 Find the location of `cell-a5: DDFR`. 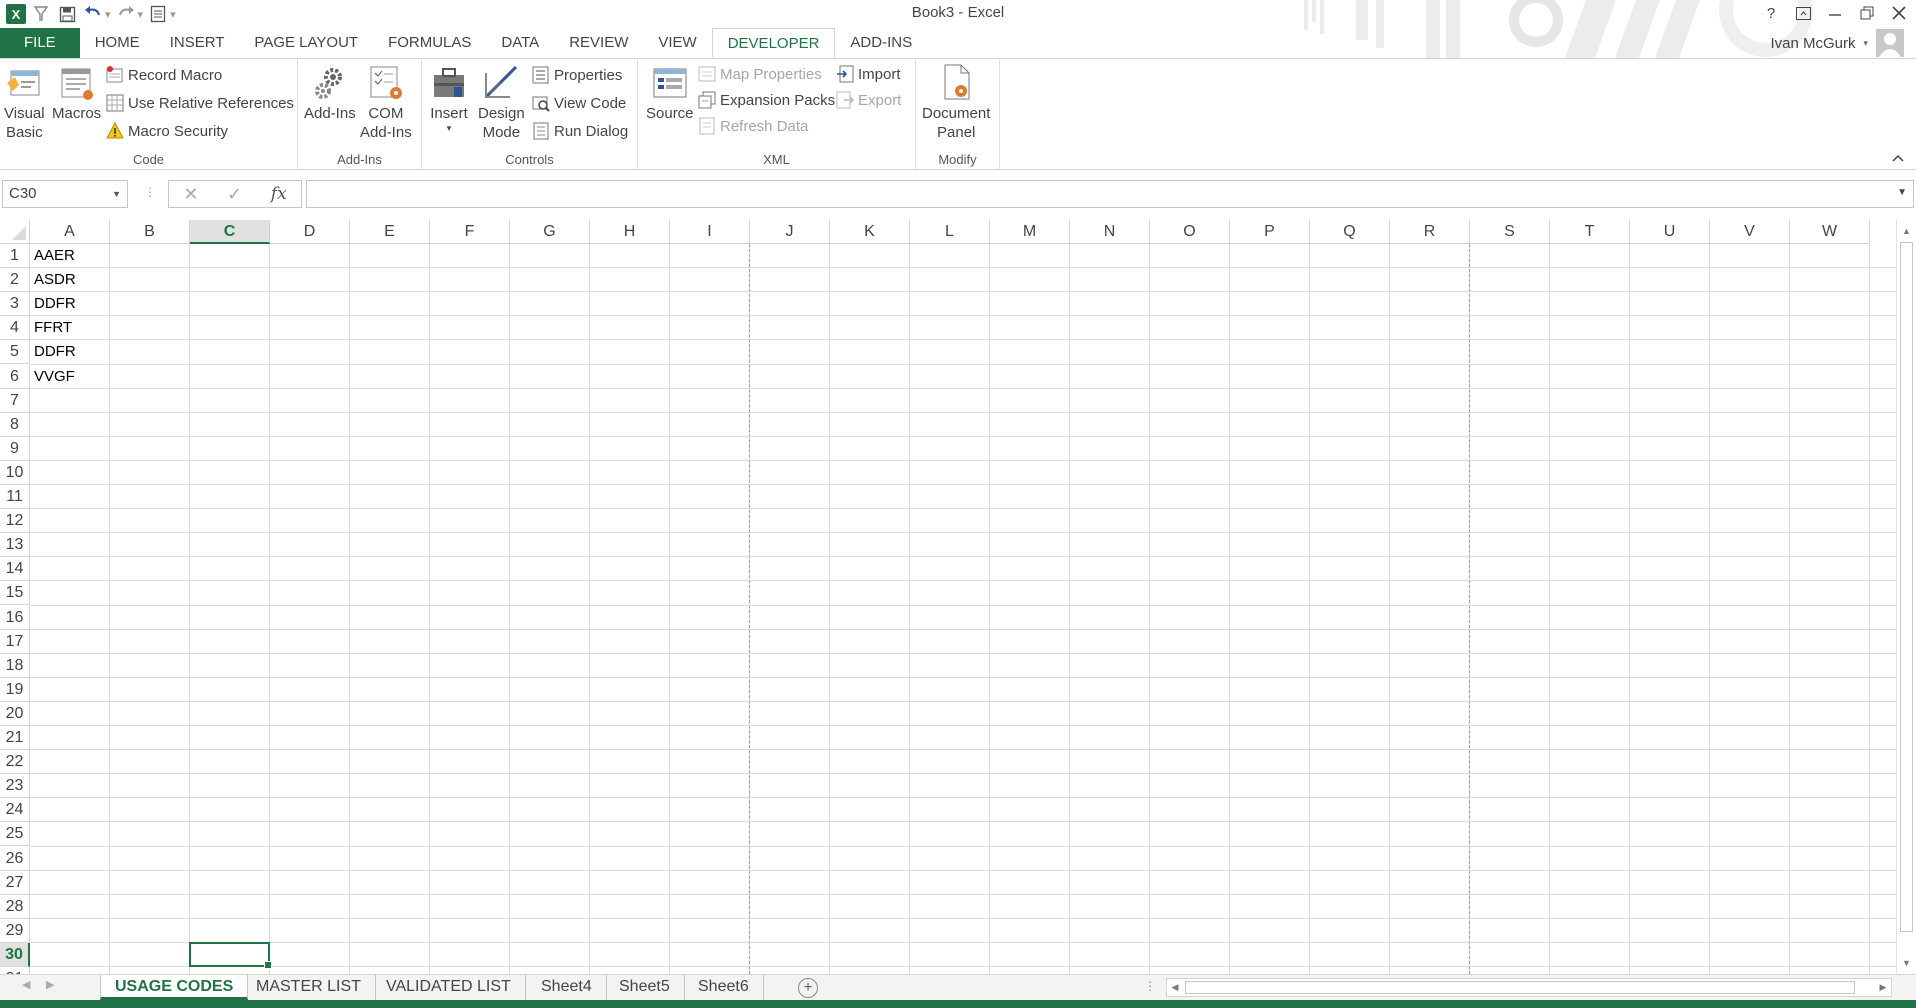

cell-a5: DDFR is located at coordinates (70, 352).